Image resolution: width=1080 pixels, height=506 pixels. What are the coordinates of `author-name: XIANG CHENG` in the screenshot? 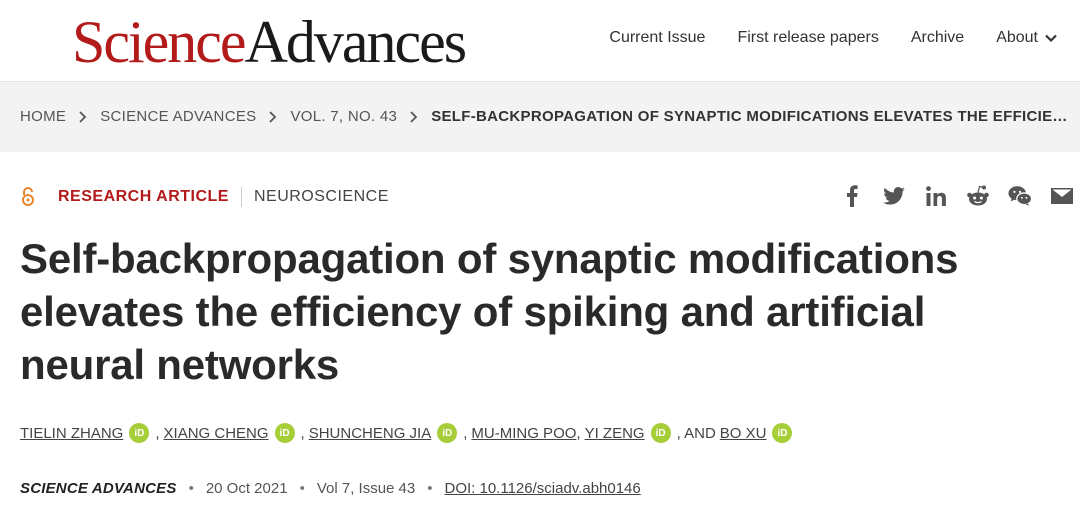 It's located at (216, 433).